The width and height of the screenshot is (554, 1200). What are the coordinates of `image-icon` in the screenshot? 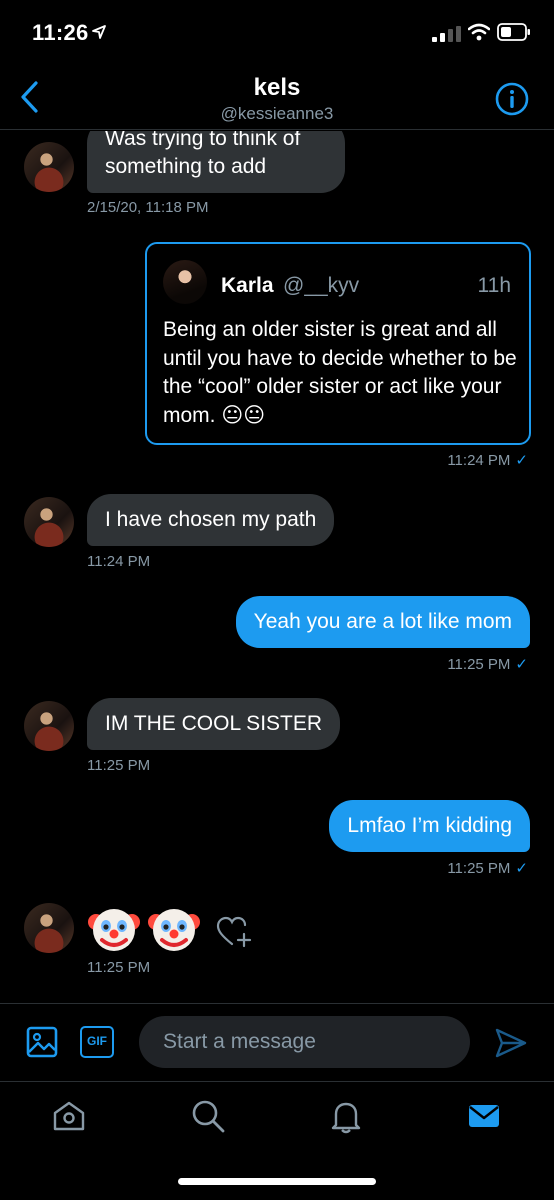 It's located at (42, 1042).